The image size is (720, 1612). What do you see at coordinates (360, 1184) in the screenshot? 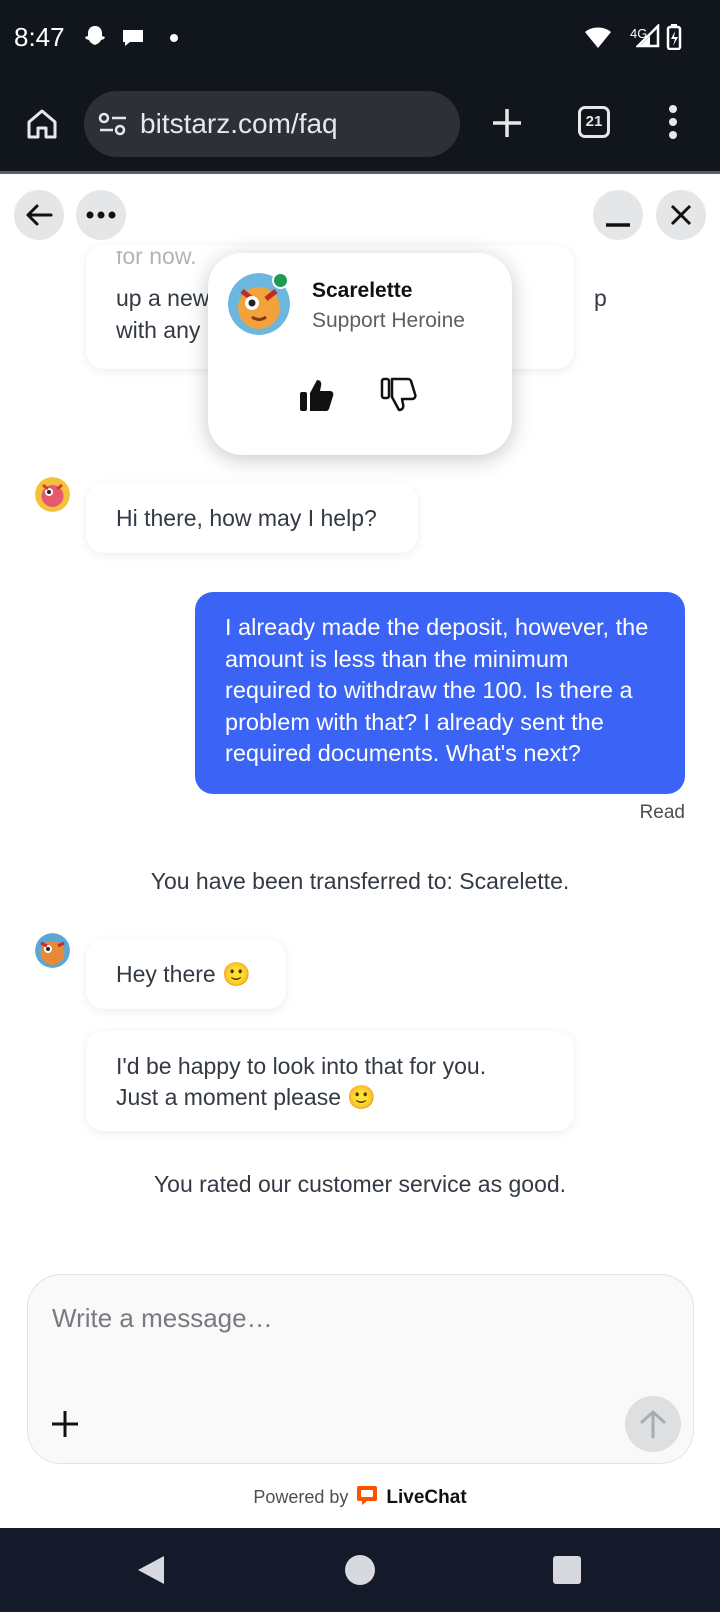
I see `rating-notice: You rated our customer service as good.` at bounding box center [360, 1184].